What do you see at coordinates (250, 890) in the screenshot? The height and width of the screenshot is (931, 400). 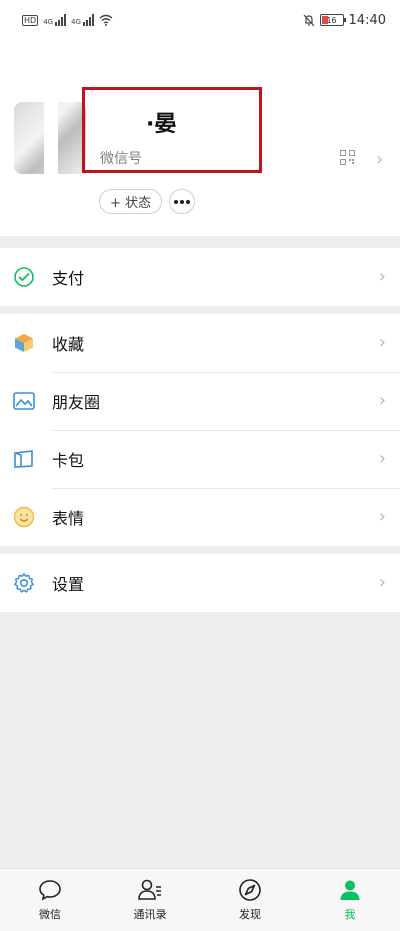 I see `compass-icon` at bounding box center [250, 890].